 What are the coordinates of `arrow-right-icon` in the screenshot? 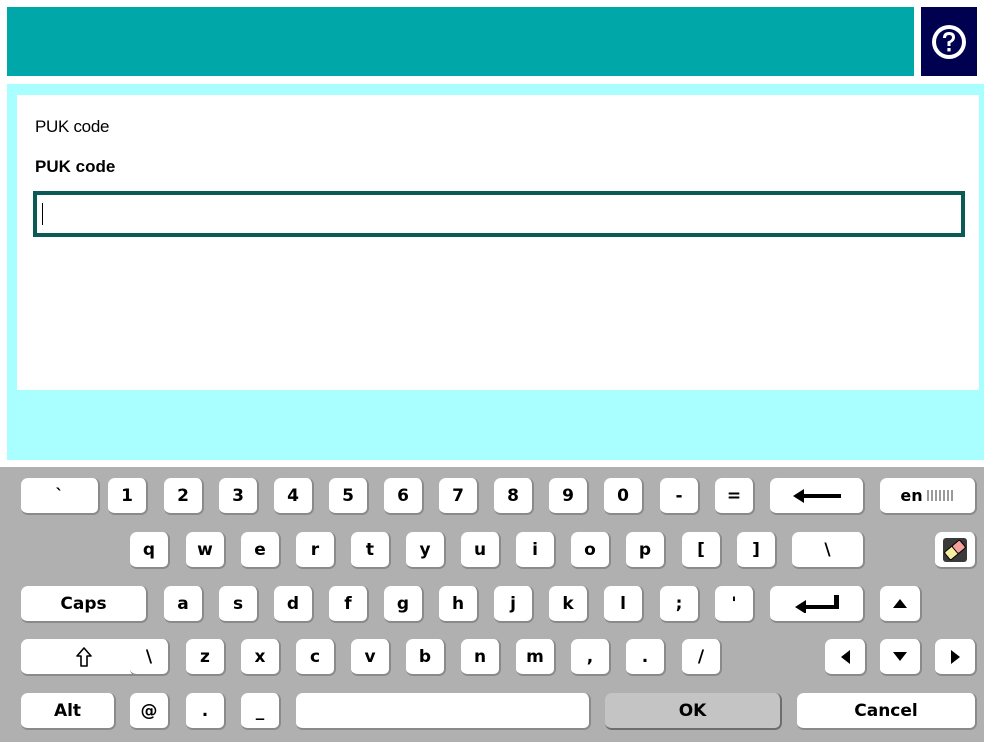 It's located at (955, 656).